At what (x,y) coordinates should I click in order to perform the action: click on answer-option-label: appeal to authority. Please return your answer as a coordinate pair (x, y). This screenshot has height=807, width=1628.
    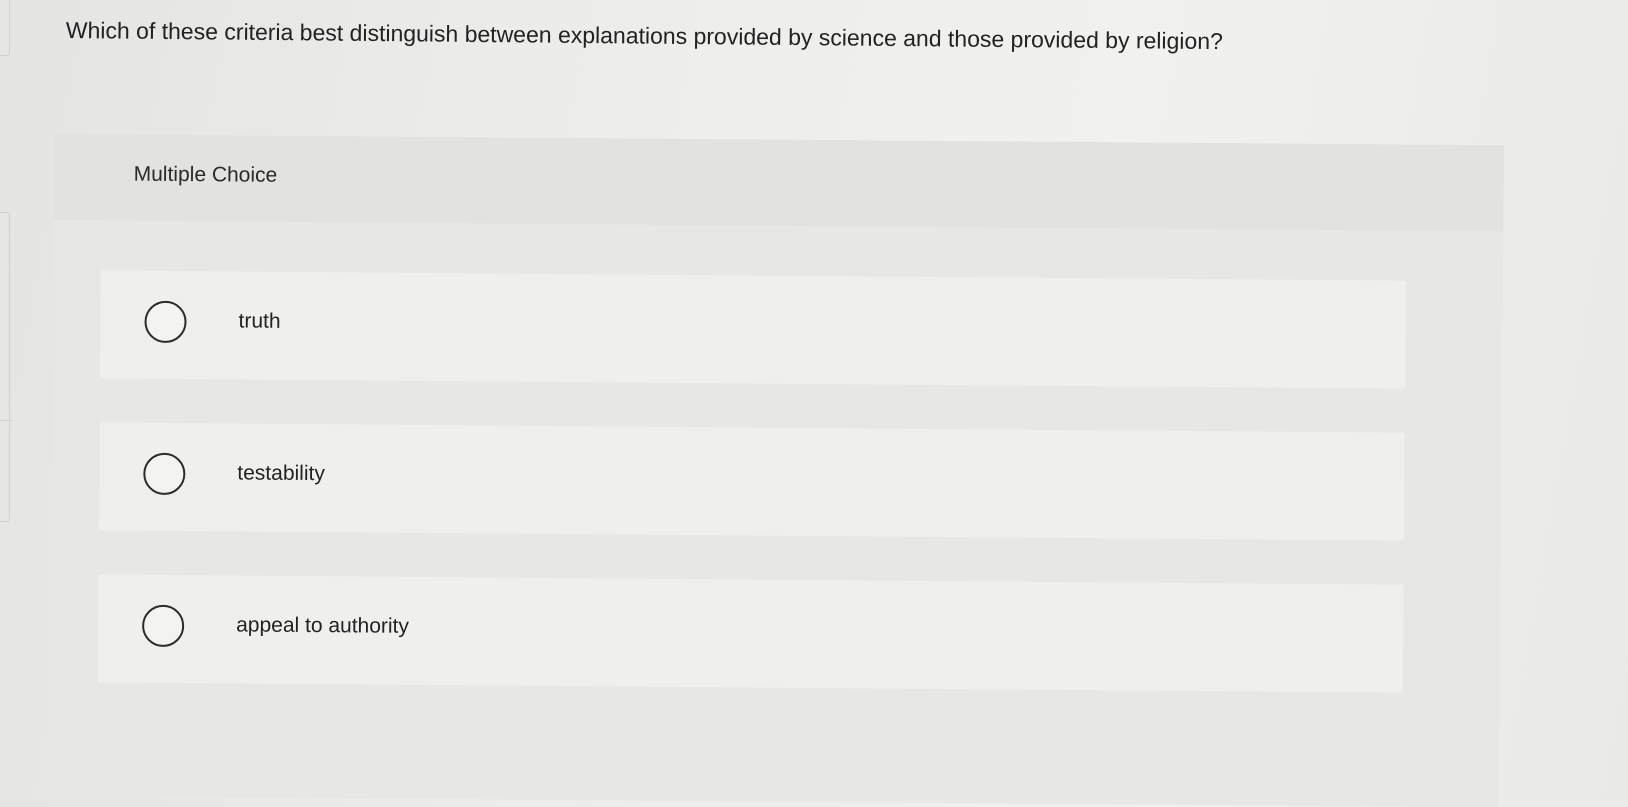
    Looking at the image, I should click on (323, 625).